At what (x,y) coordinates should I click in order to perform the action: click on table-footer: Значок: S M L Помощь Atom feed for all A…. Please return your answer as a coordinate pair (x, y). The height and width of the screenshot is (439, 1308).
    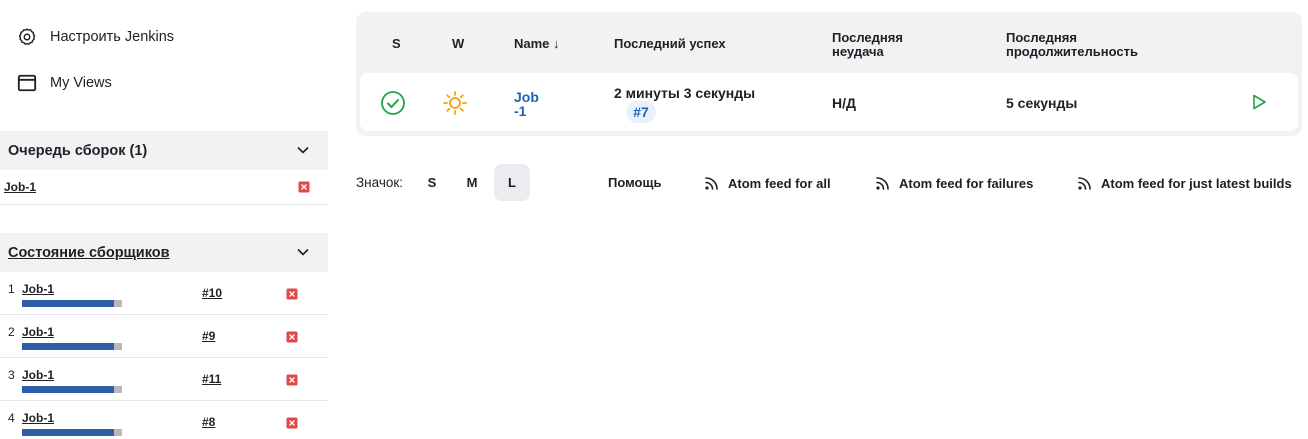
    Looking at the image, I should click on (829, 182).